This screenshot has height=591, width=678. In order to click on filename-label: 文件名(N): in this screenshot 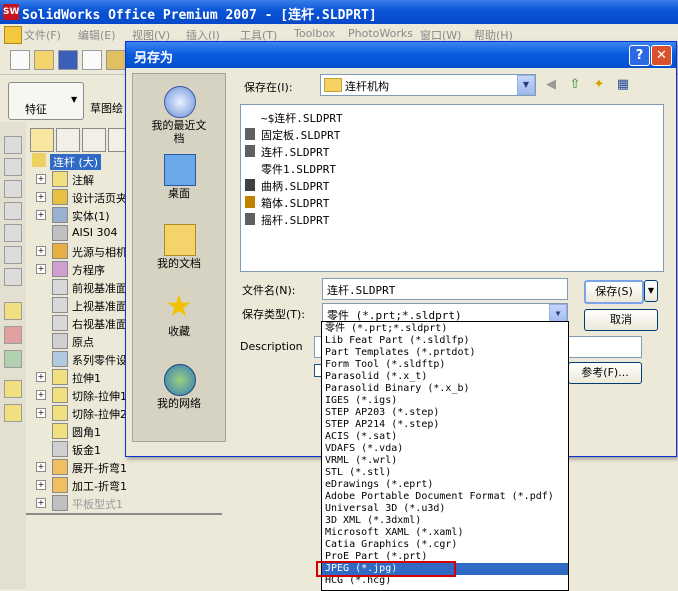, I will do `click(269, 290)`.